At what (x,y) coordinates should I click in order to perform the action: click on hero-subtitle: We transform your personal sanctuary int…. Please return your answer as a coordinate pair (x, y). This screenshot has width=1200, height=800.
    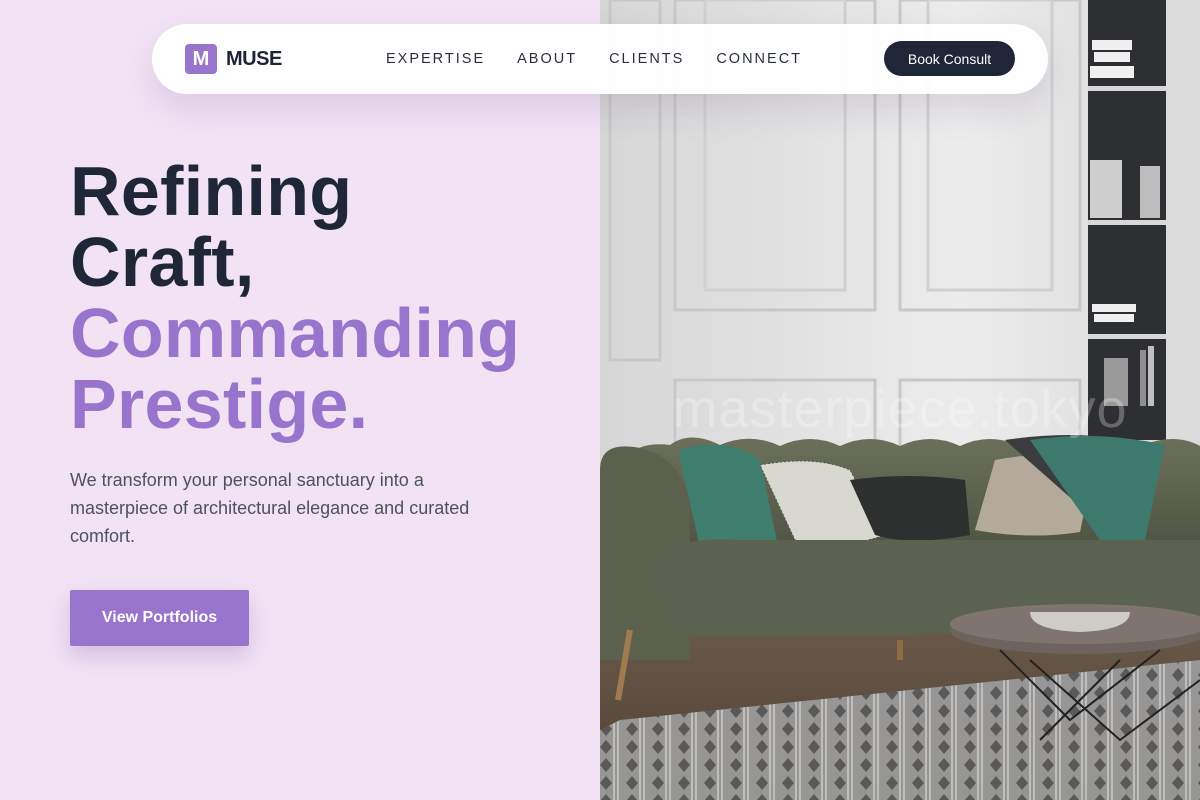
    Looking at the image, I should click on (270, 508).